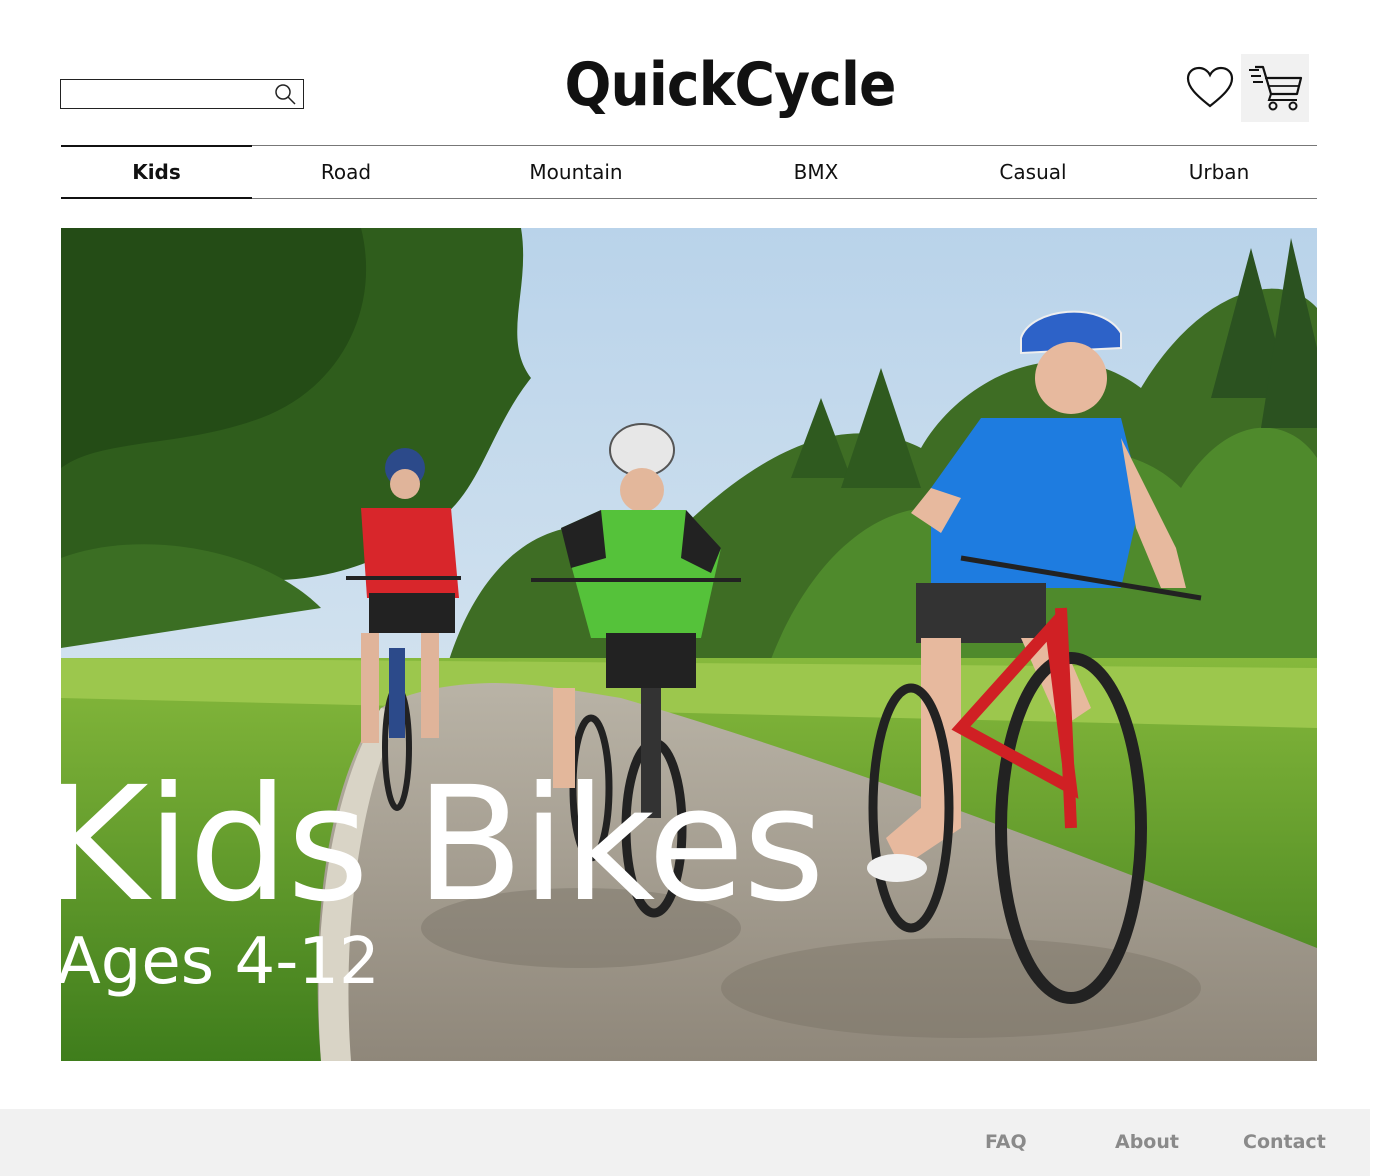  I want to click on cart-button, so click(1275, 88).